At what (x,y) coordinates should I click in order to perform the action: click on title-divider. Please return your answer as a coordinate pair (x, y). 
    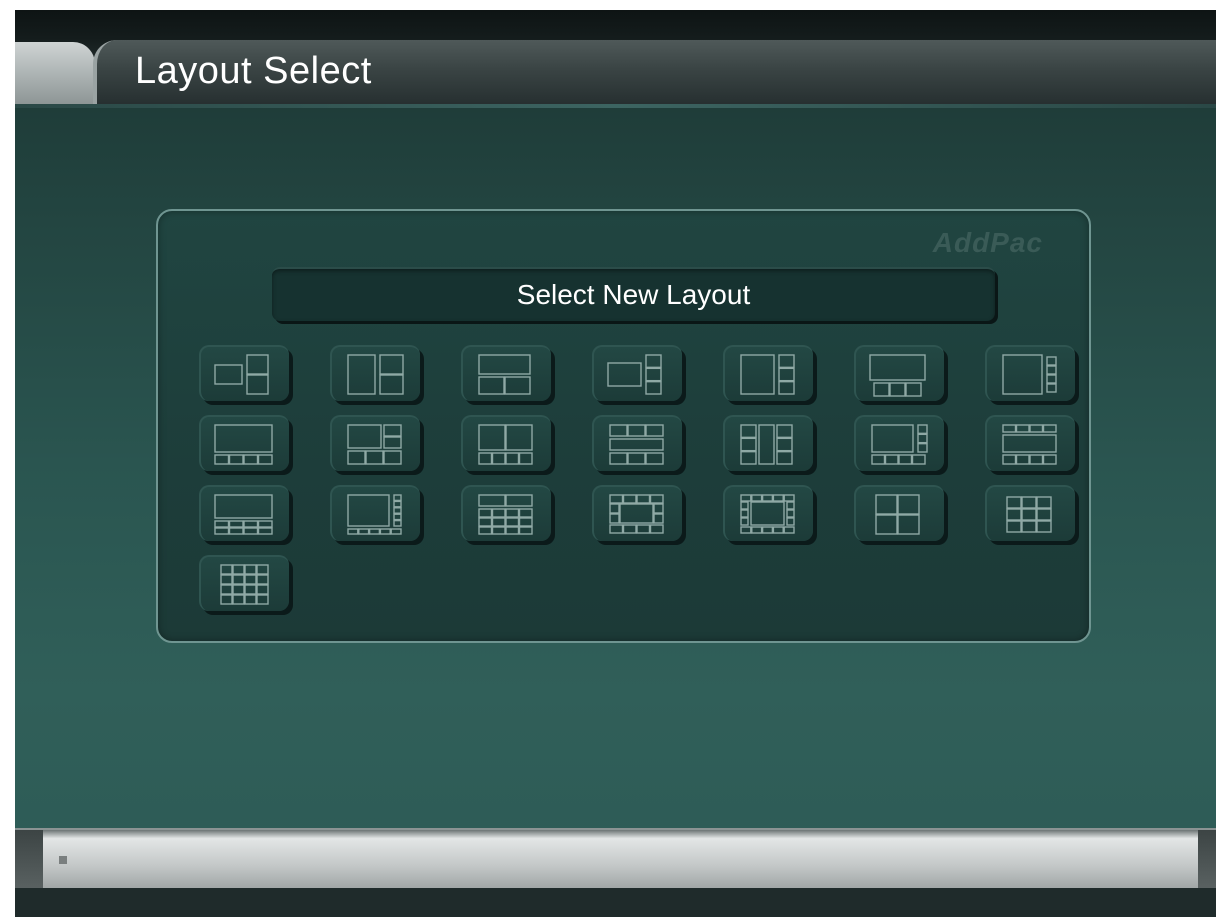
    Looking at the image, I should click on (615, 106).